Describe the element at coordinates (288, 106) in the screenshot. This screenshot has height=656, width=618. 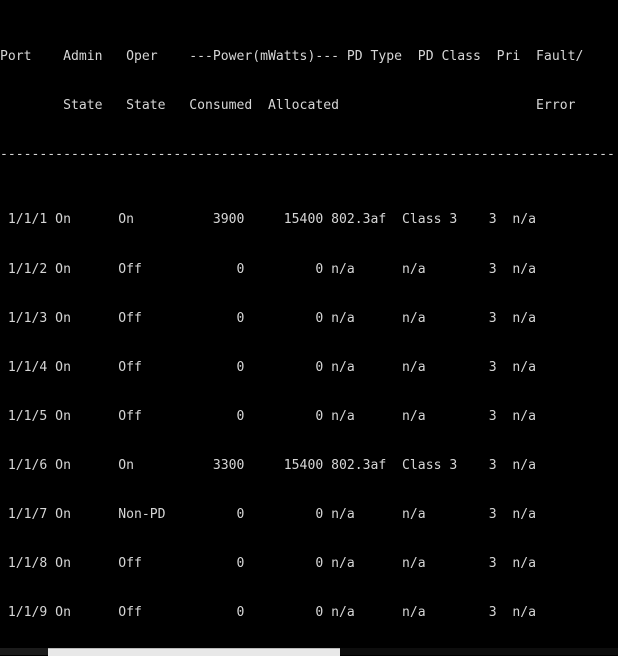
I see `poe-table-header-row-2: State State Consumed Allocated Error` at that location.